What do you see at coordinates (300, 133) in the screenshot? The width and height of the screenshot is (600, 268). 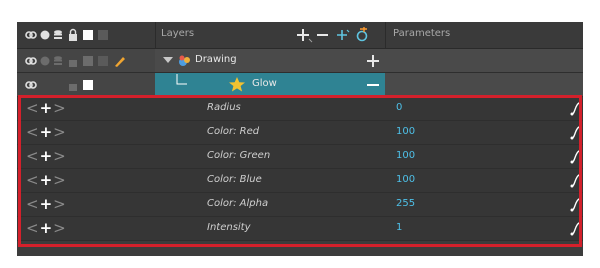 I see `parameter-row: <+> Color: Red 100` at bounding box center [300, 133].